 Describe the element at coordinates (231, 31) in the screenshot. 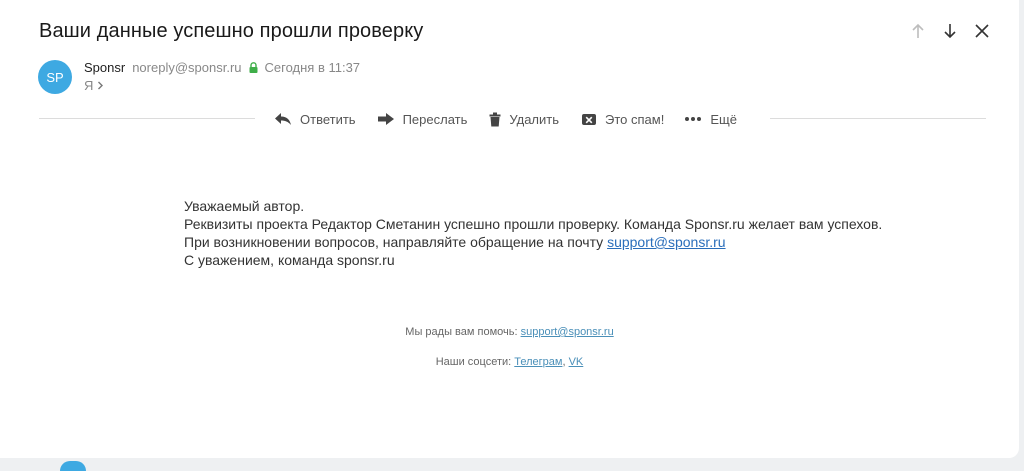

I see `email-subject: Ваши данные успешно прошли проверку` at that location.